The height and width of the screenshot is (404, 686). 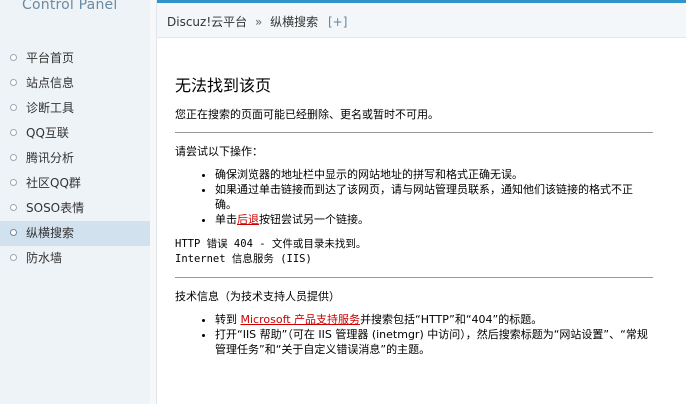 I want to click on list-item: 单击后退按钮尝试另一个链接。, so click(x=434, y=219).